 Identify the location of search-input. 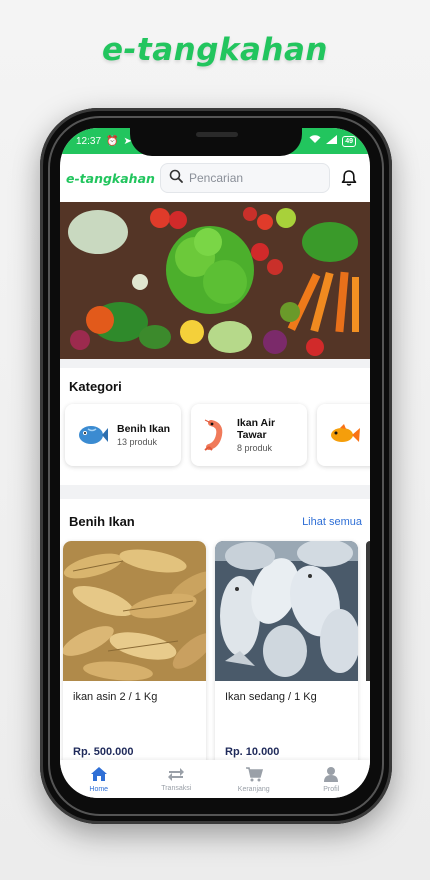
(254, 178).